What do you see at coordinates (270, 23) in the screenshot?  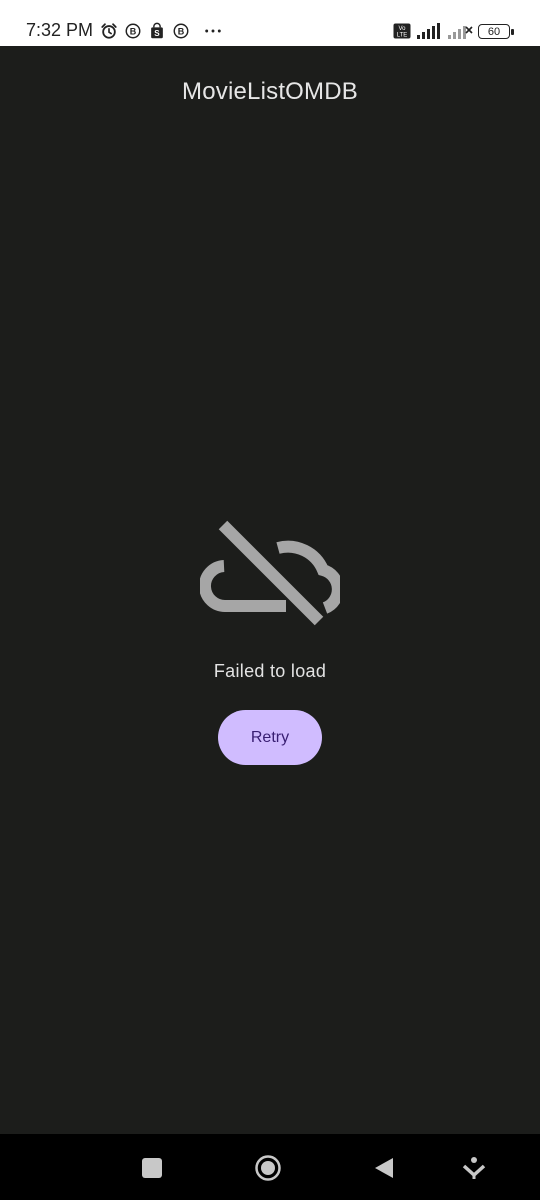 I see `status-bar: 7:32 PM B S B Vo LTE 60` at bounding box center [270, 23].